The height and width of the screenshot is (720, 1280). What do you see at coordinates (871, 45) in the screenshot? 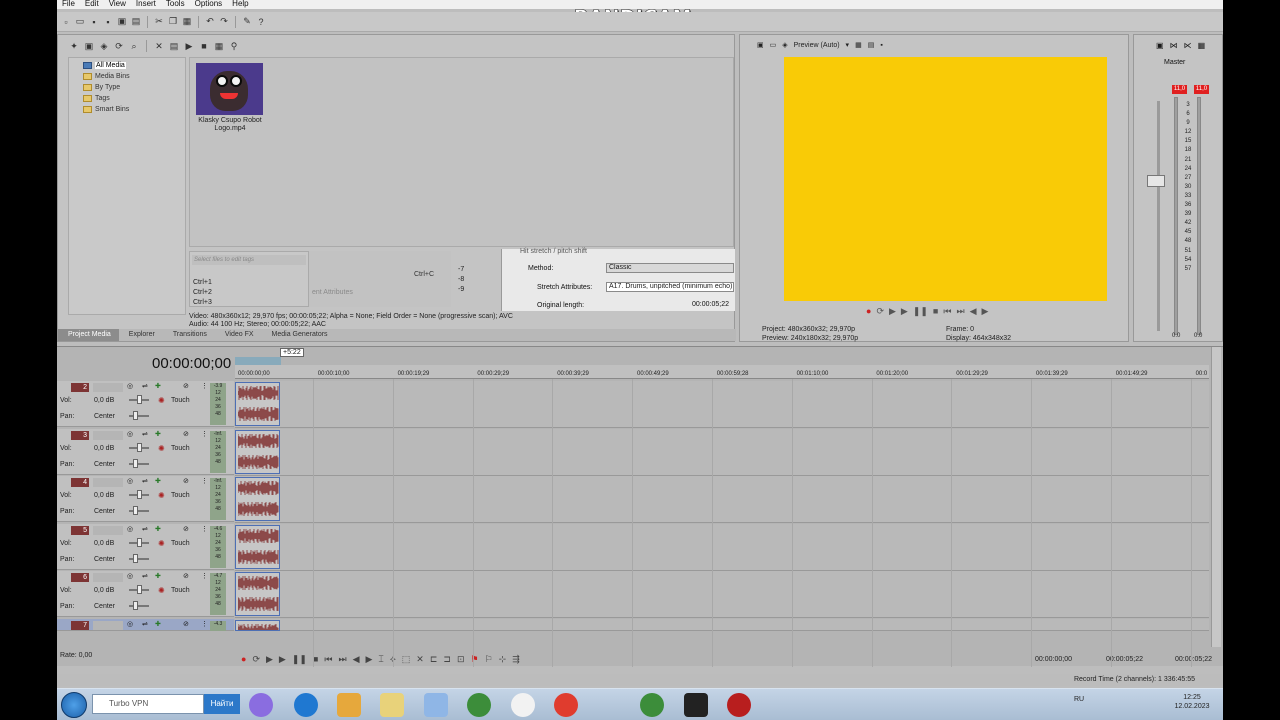
I see `copy-snapshot-icon: ▤` at bounding box center [871, 45].